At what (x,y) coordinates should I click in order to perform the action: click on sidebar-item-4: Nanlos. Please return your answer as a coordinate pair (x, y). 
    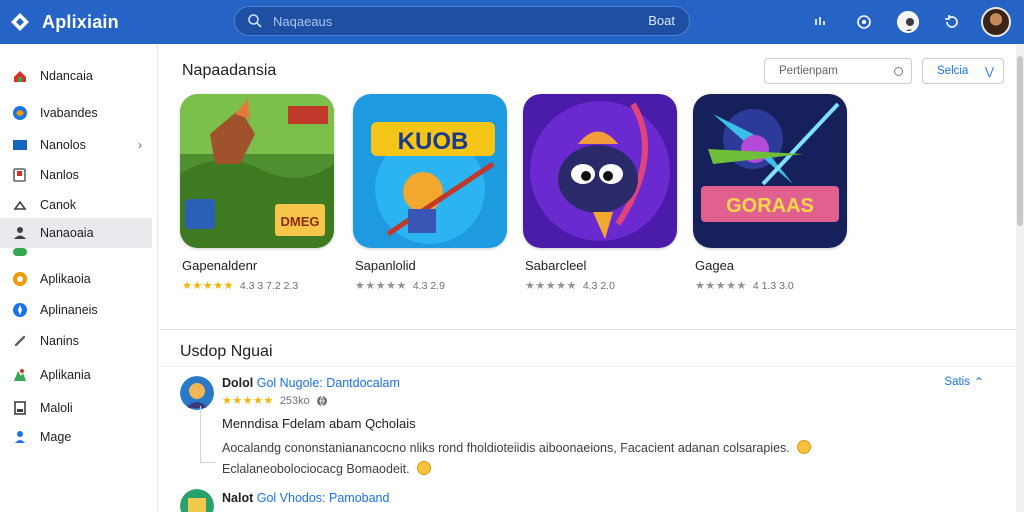
    Looking at the image, I should click on (76, 175).